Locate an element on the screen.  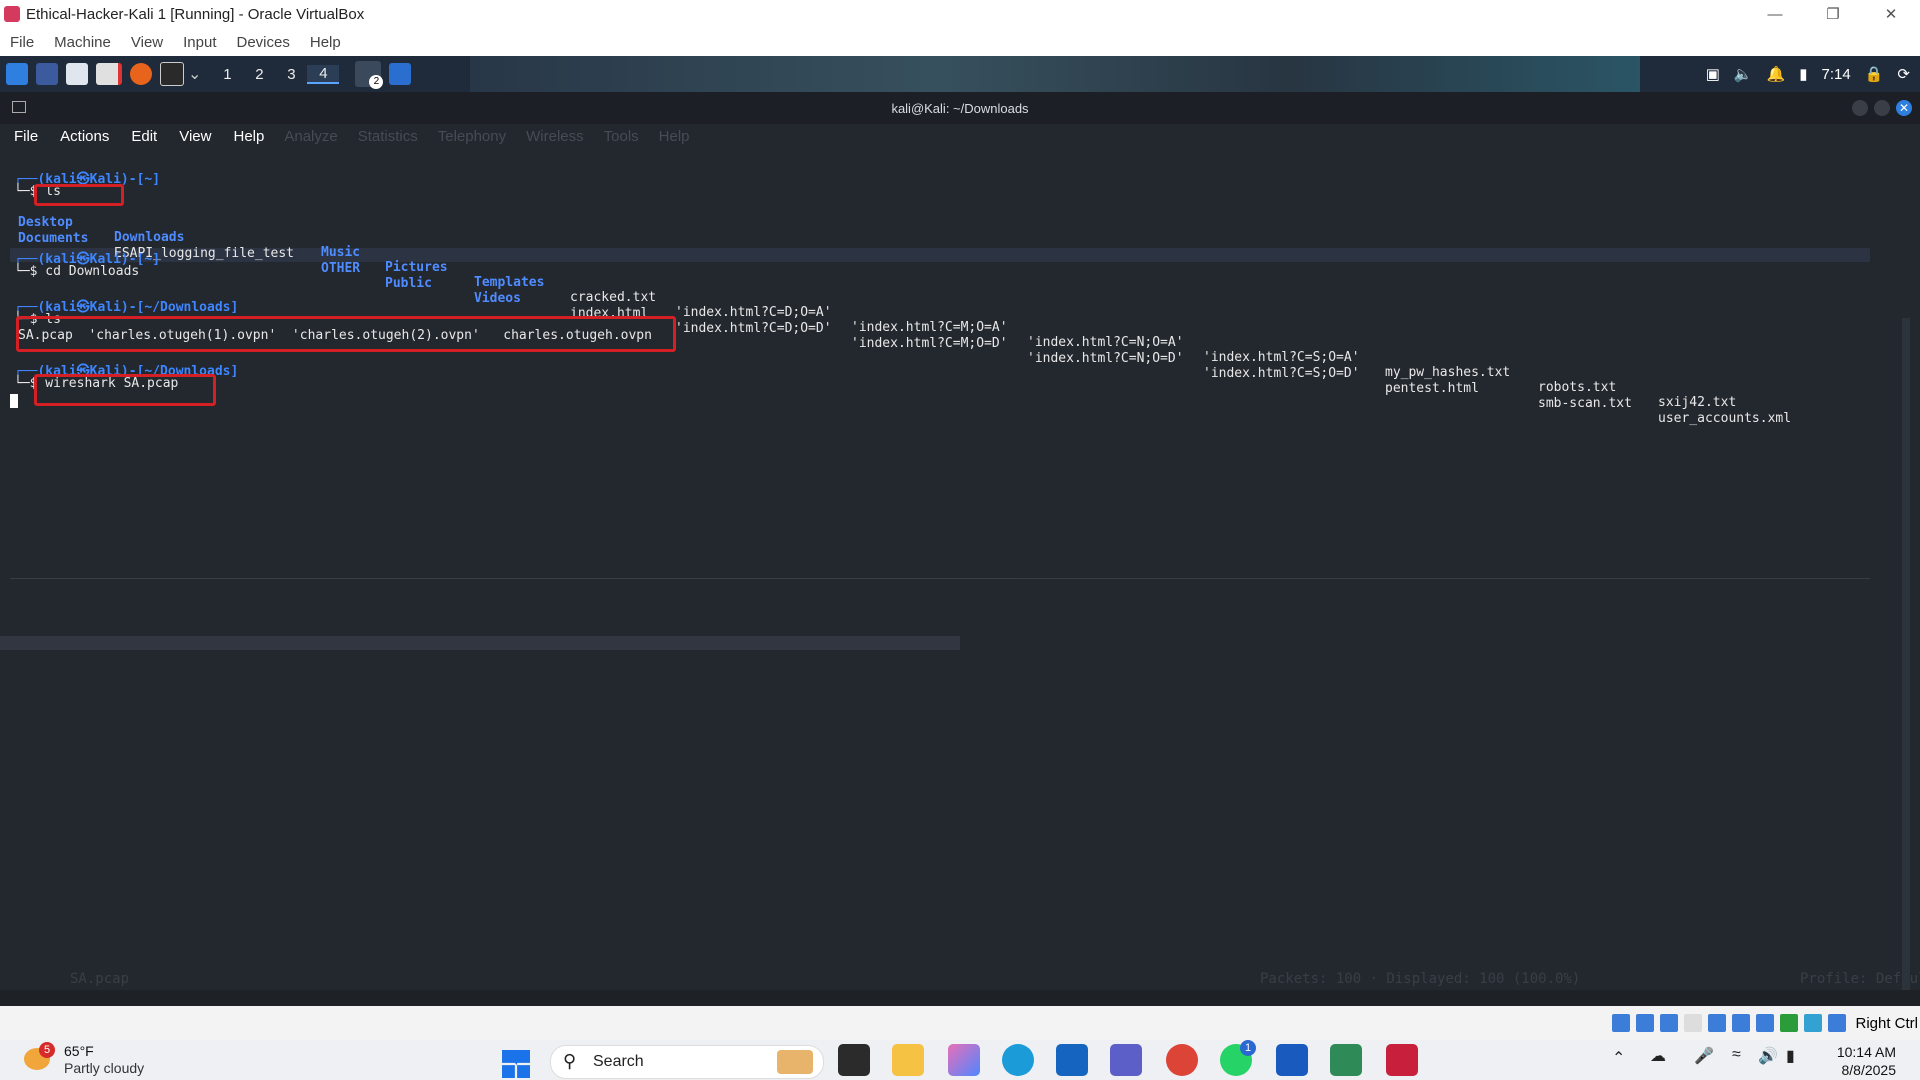
weather-description: Partly cloudy is located at coordinates (104, 1068).